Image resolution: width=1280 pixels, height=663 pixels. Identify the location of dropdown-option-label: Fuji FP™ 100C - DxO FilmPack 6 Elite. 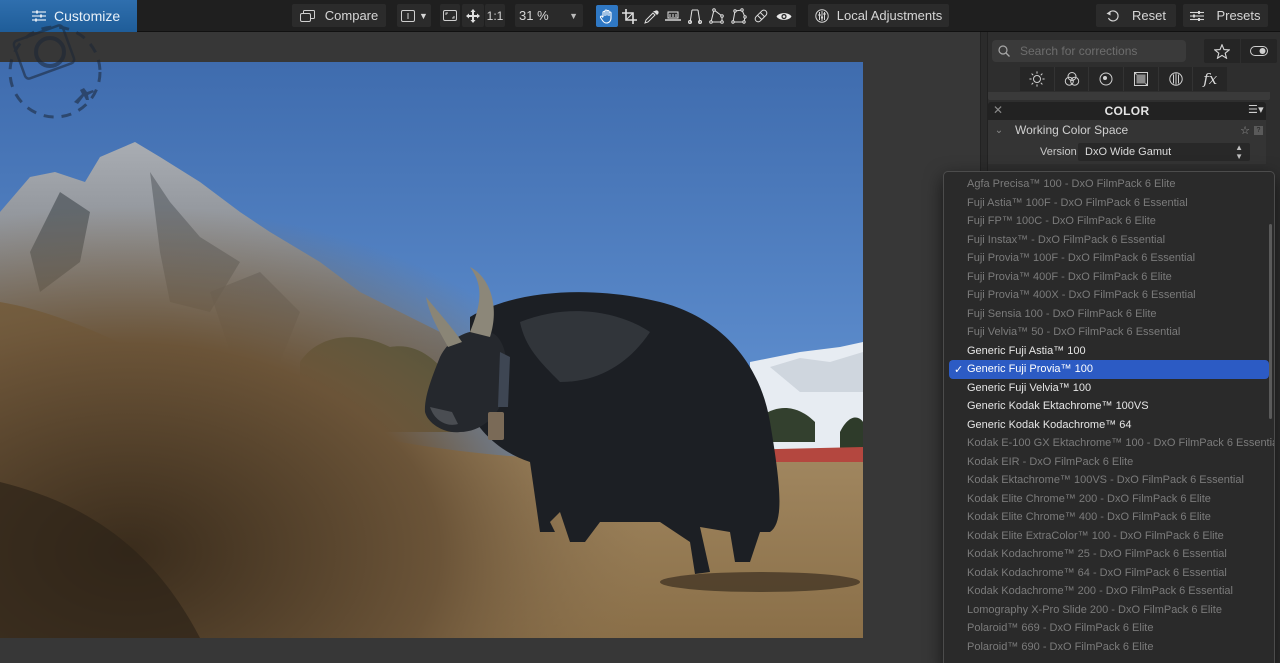
(1061, 221).